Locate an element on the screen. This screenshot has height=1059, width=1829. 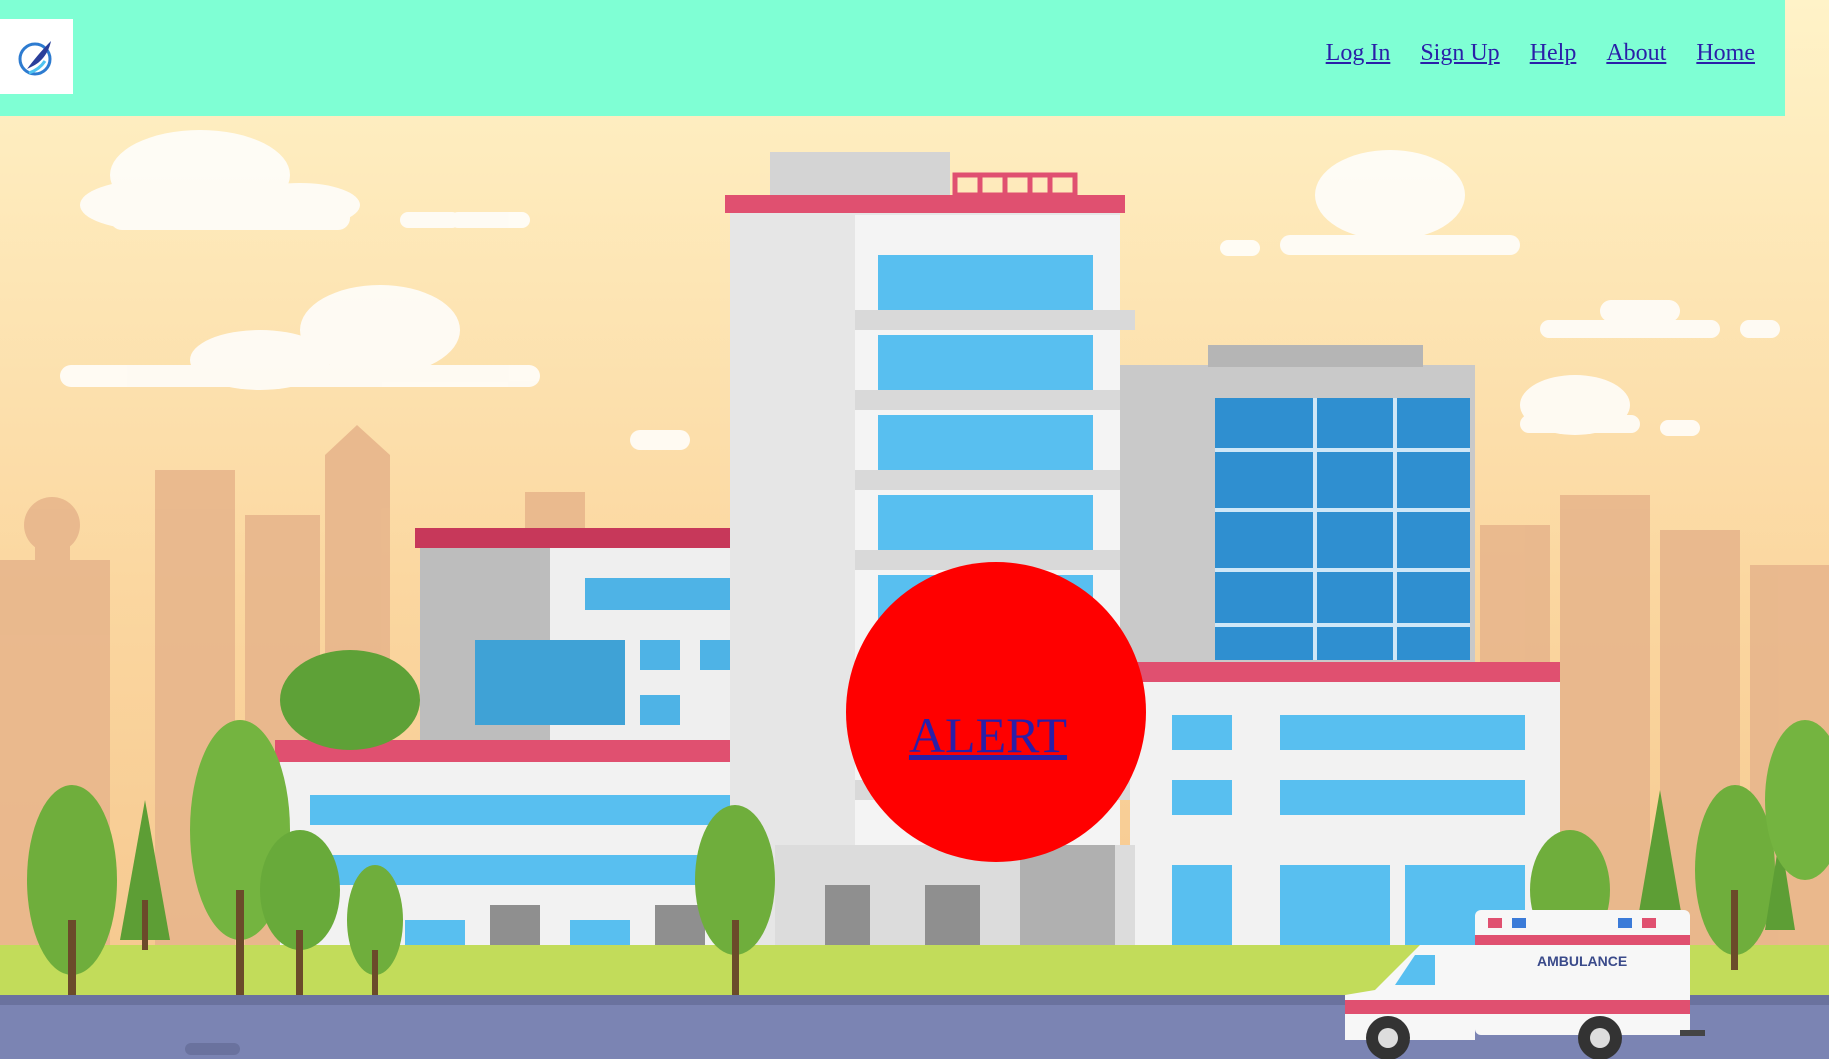
nav-help-link: Help is located at coordinates (1553, 53).